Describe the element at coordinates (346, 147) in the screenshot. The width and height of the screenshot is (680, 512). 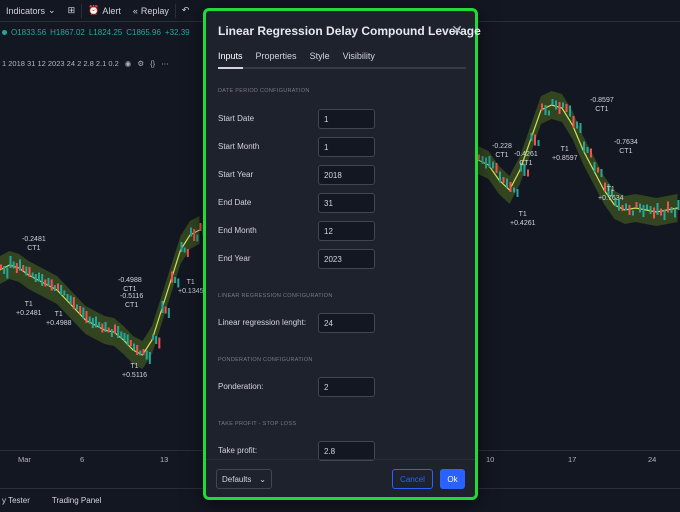
I see `start-month-input: 1` at that location.